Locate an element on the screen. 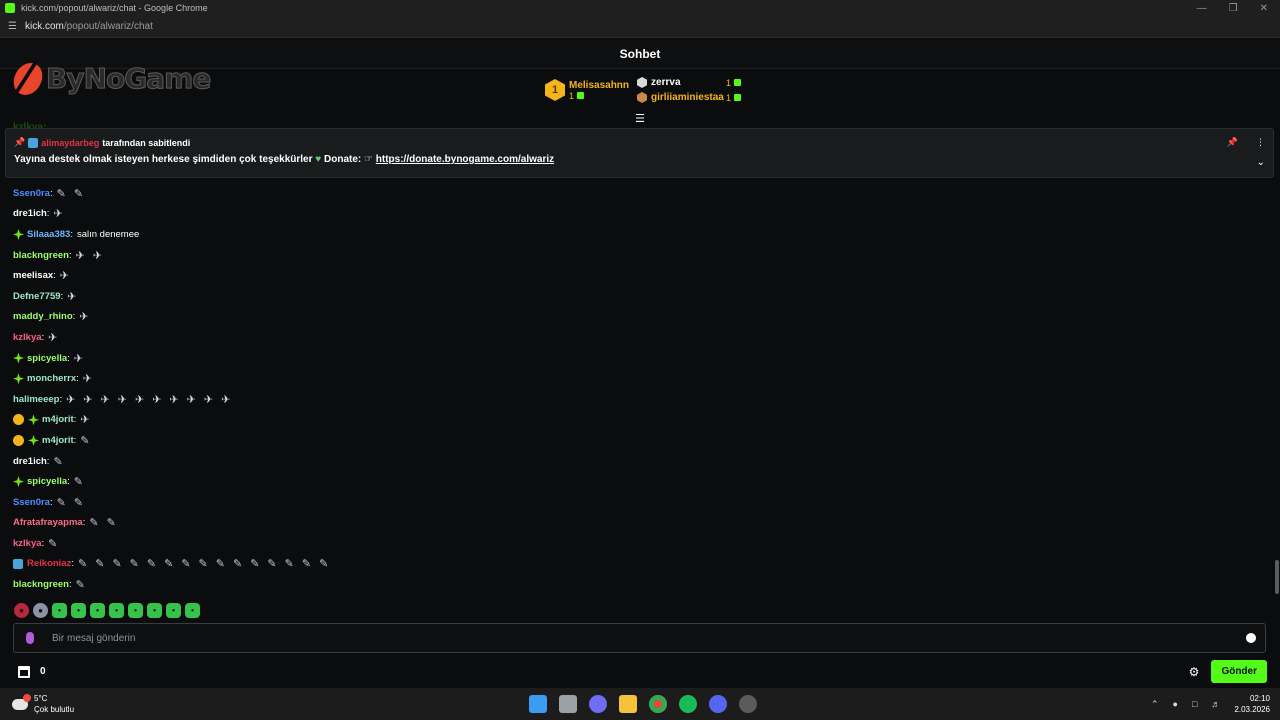  message-input is located at coordinates (627, 638).